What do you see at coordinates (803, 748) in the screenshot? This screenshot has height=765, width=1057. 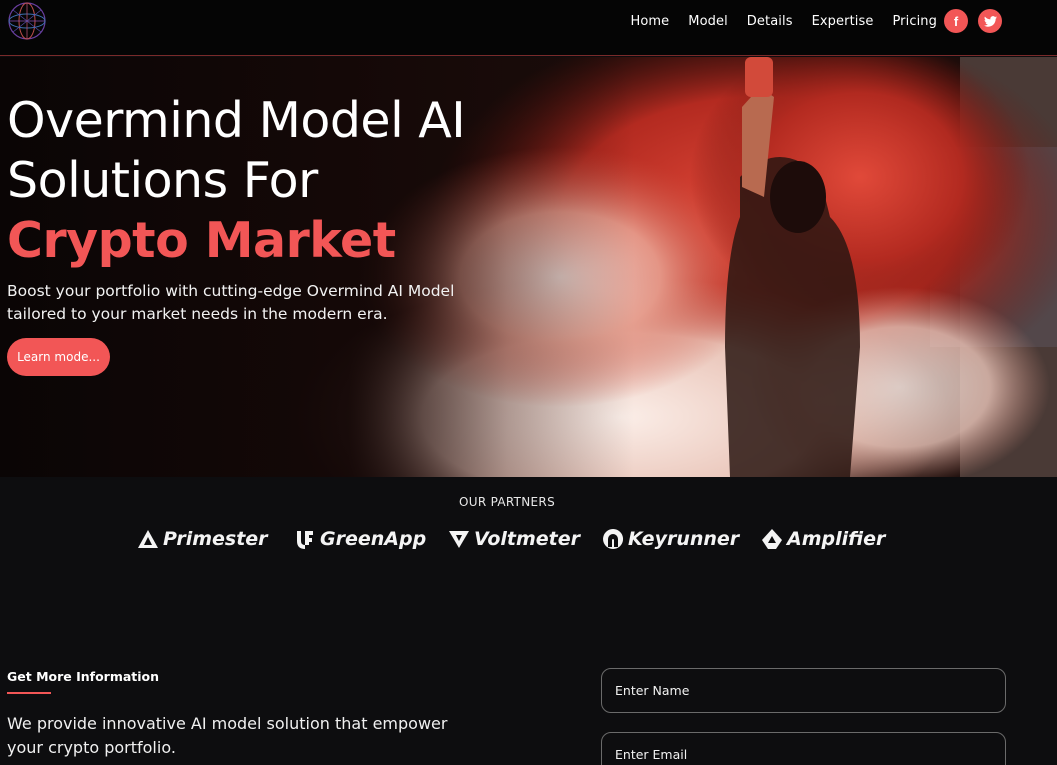 I see `email-input` at bounding box center [803, 748].